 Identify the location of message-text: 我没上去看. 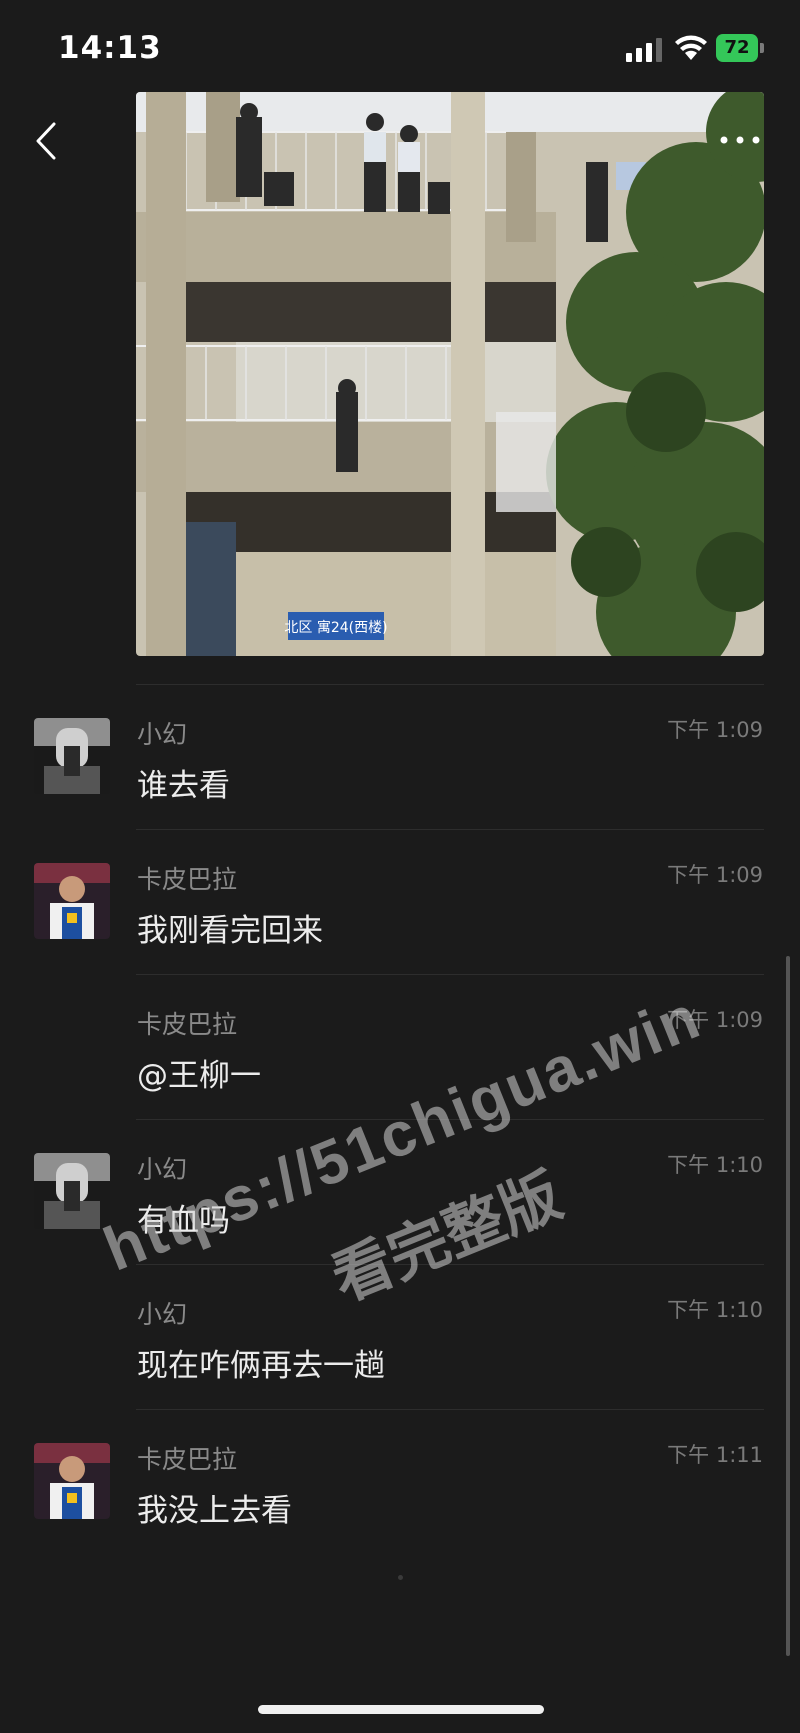
(214, 1511).